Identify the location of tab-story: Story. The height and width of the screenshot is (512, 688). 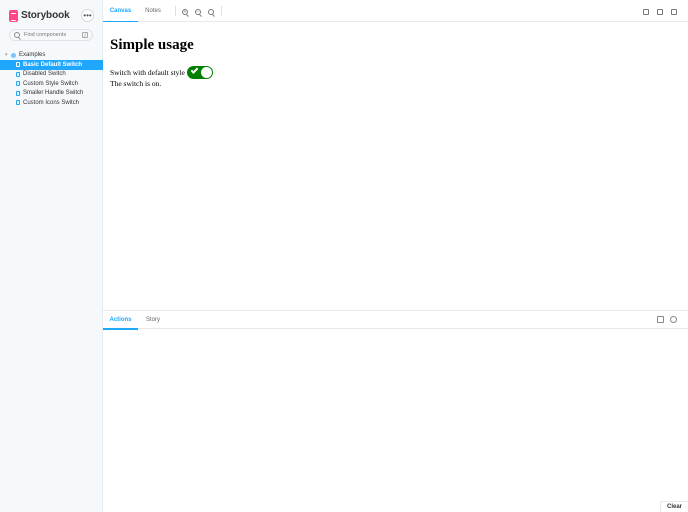
(153, 320).